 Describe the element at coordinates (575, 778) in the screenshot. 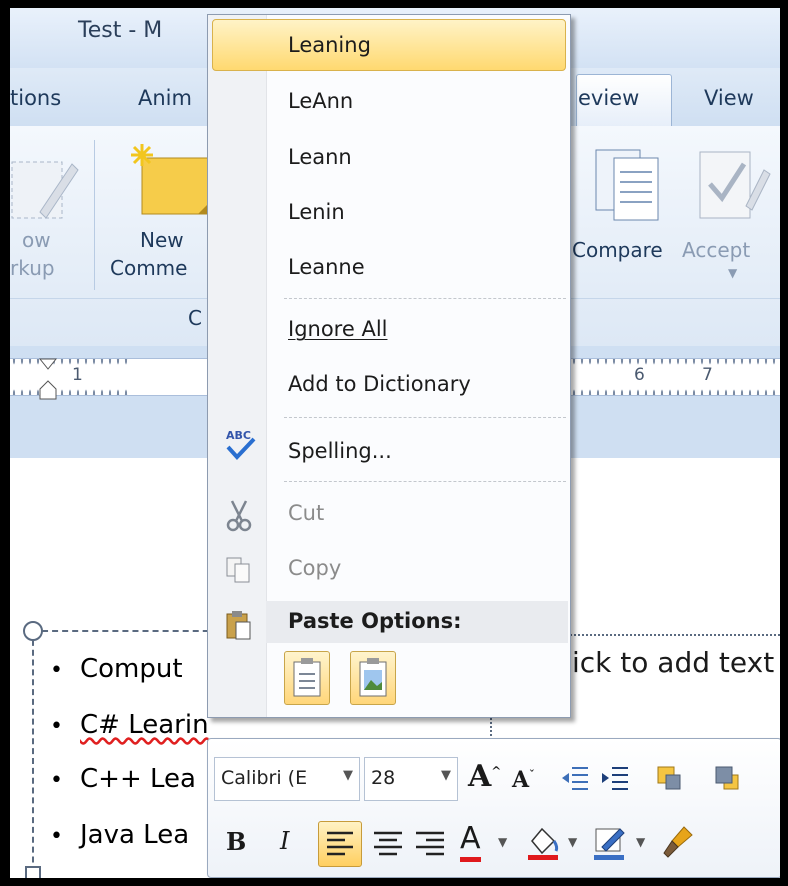

I see `decrease-indent-icon` at that location.